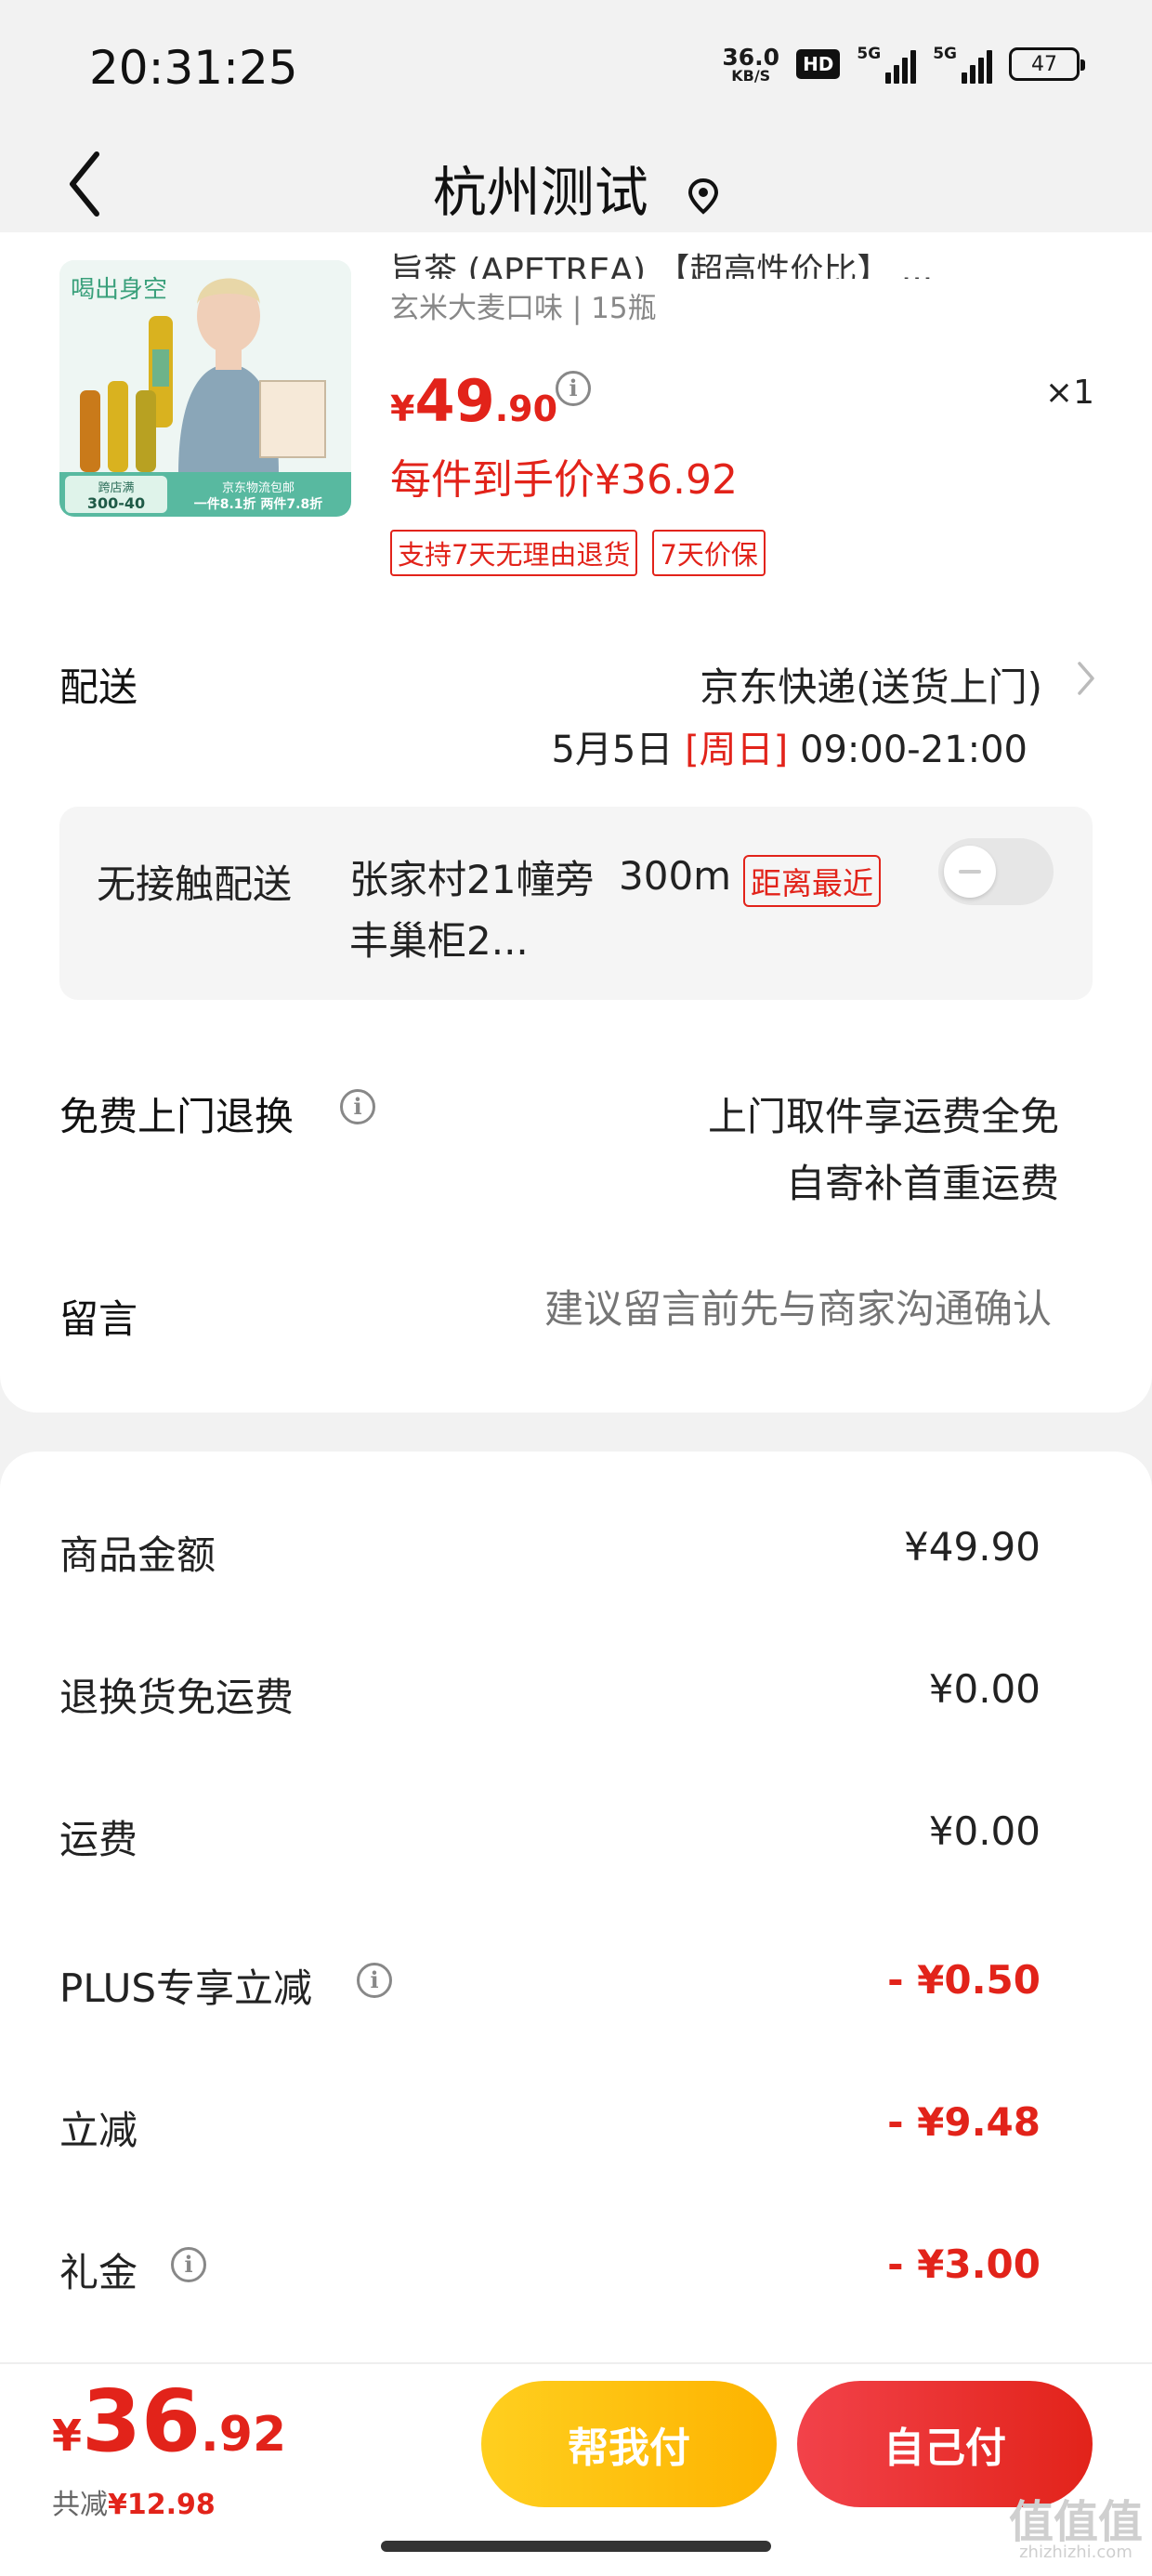 This screenshot has width=1152, height=2576. Describe the element at coordinates (871, 684) in the screenshot. I see `shipping-method: 京东快递(送货上门)` at that location.